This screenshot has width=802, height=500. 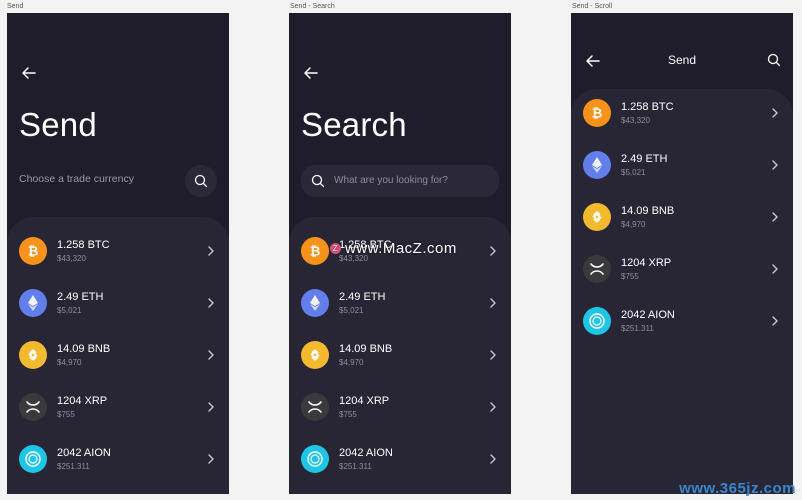 I want to click on watermark: Z www.MacZ.com, so click(x=393, y=248).